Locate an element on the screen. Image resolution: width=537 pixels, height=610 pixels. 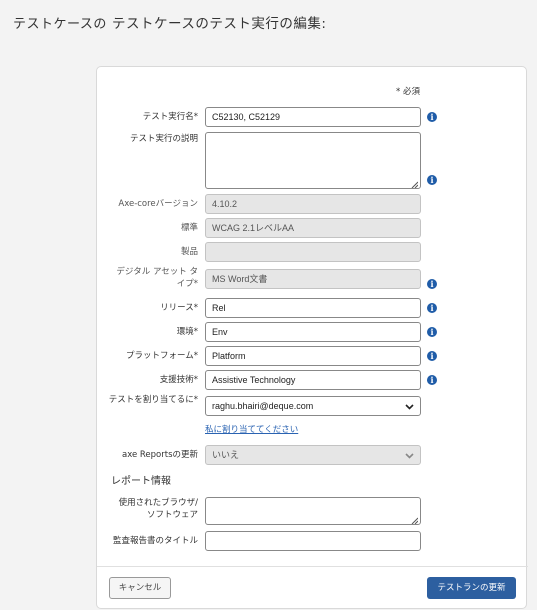
test-run-name-input: C52130, C52129 is located at coordinates (313, 117).